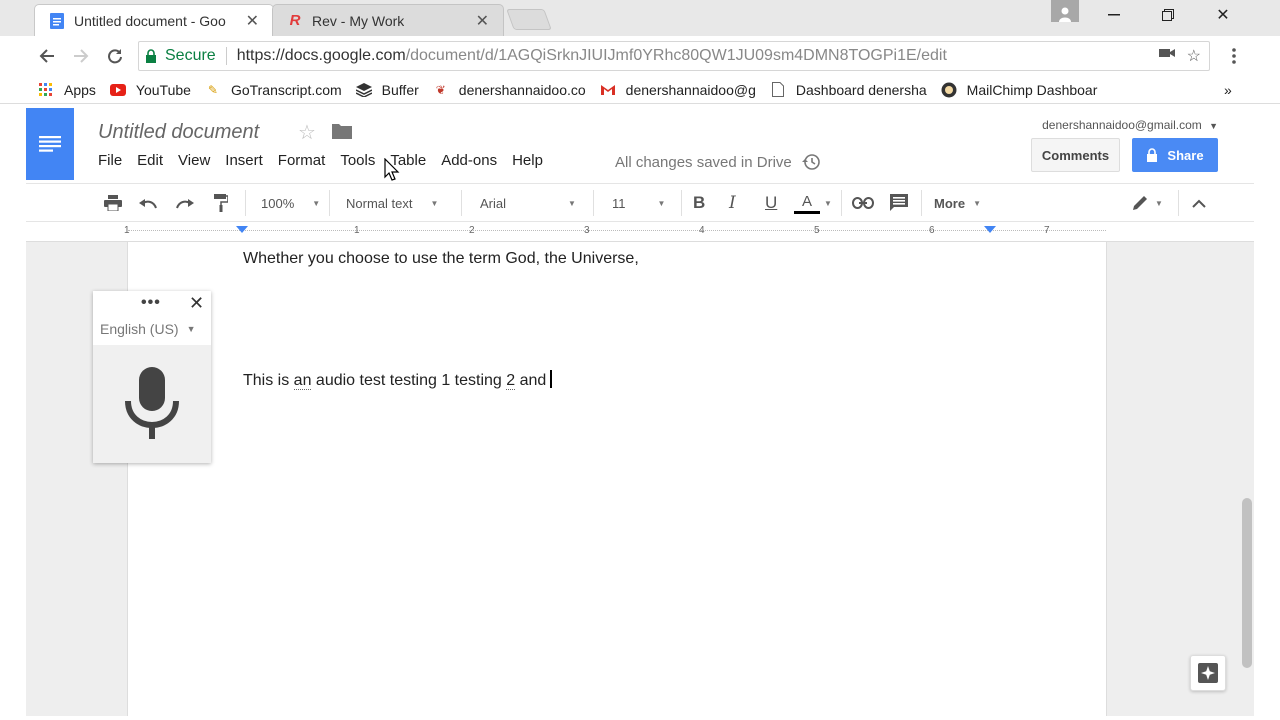  What do you see at coordinates (1228, 90) in the screenshot?
I see `bookmarks-overflow-icon: »` at bounding box center [1228, 90].